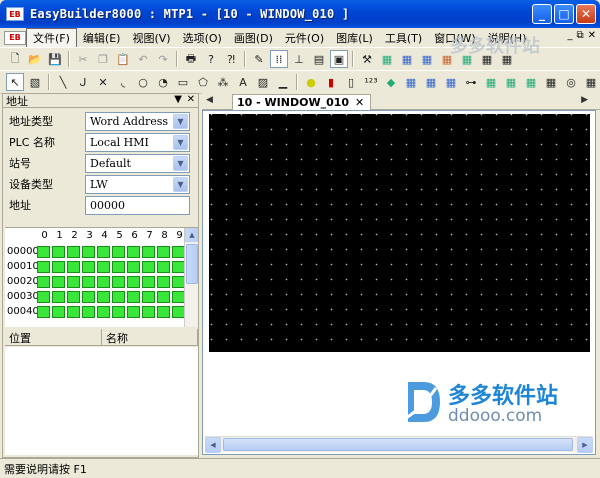 This screenshot has height=478, width=600. What do you see at coordinates (123, 59) in the screenshot?
I see `paste-icon: 📋` at bounding box center [123, 59].